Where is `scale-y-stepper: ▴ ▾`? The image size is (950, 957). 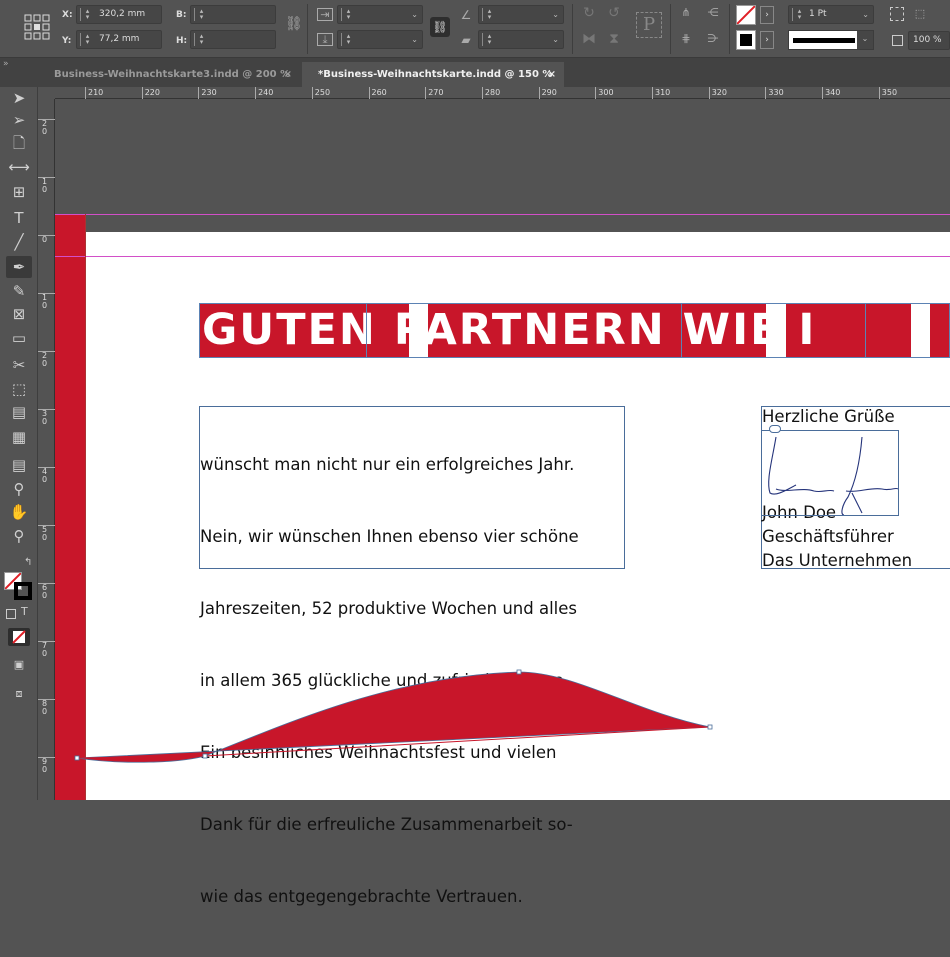 scale-y-stepper: ▴ ▾ is located at coordinates (348, 39).